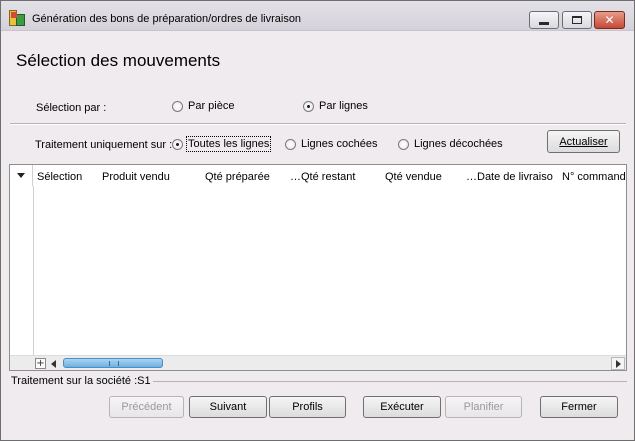 This screenshot has height=441, width=635. What do you see at coordinates (53, 364) in the screenshot?
I see `scroll-left-arrow-icon` at bounding box center [53, 364].